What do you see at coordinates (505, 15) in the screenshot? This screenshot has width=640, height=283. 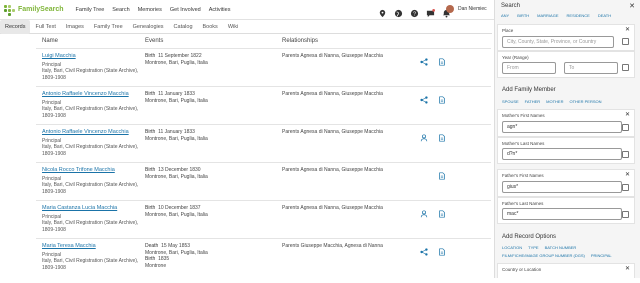 I see `tab-any: Any` at bounding box center [505, 15].